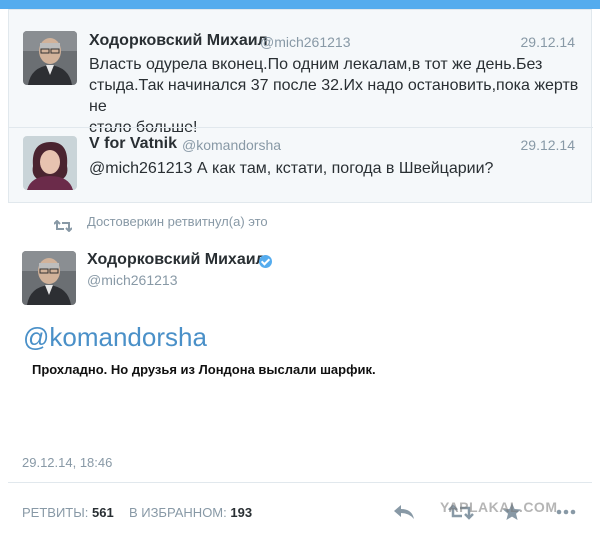  Describe the element at coordinates (103, 512) in the screenshot. I see `retweets-count: 561` at that location.